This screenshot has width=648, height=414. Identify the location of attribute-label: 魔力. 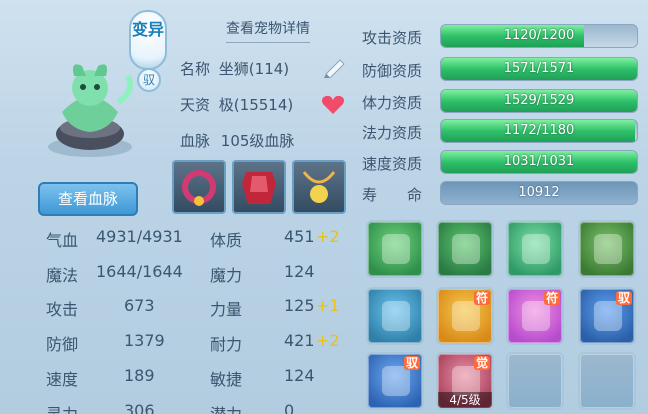
(226, 275).